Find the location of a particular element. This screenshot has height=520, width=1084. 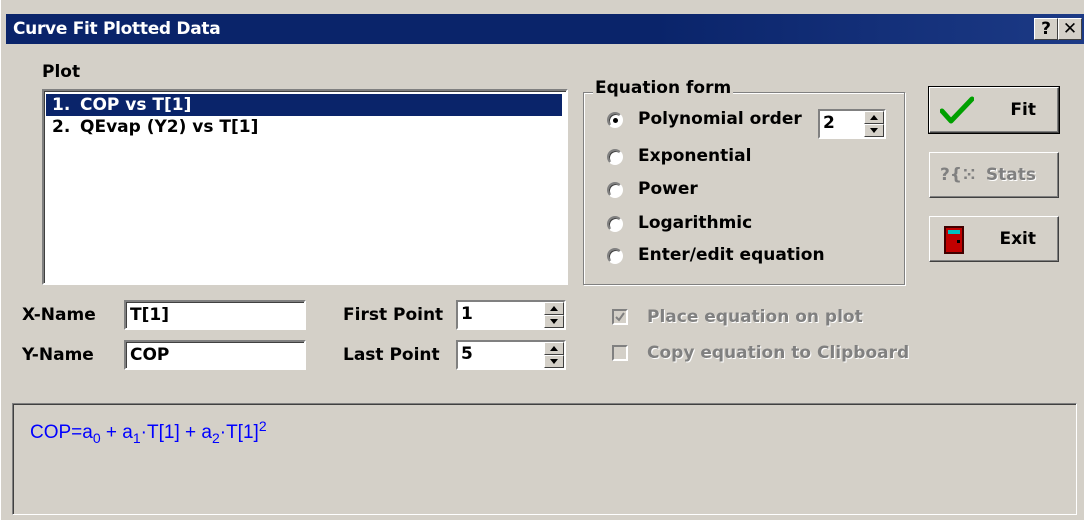

close-icon: ✕ is located at coordinates (1070, 29).